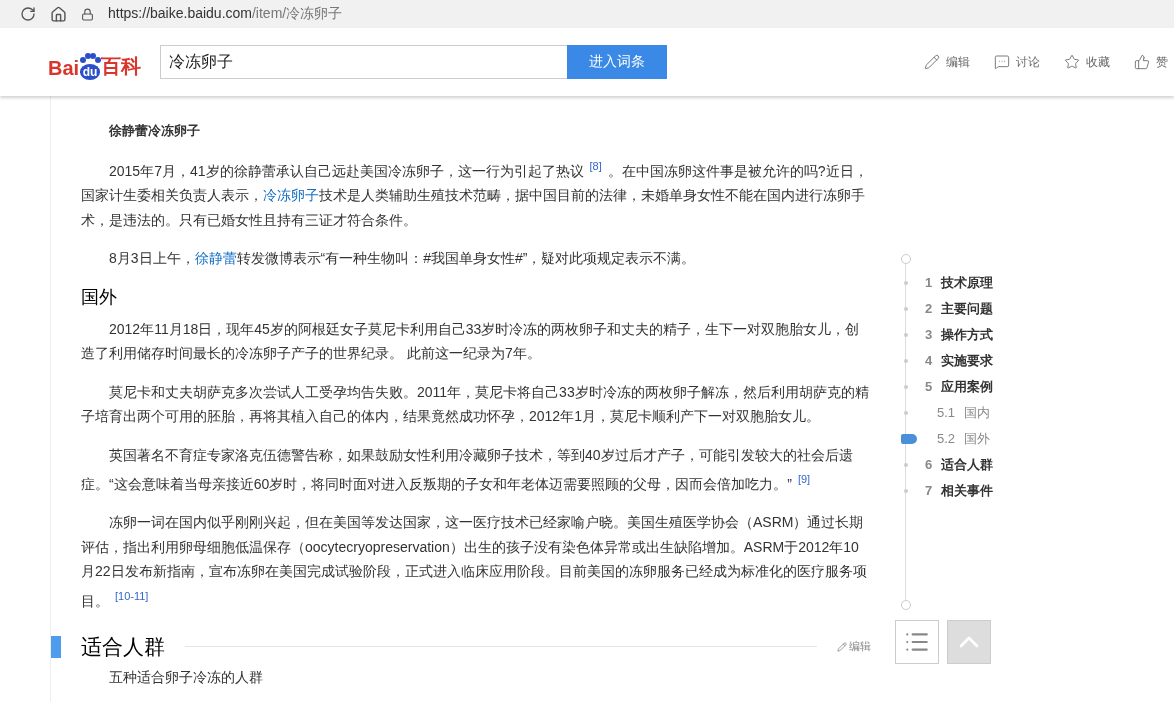 The width and height of the screenshot is (1174, 702). Describe the element at coordinates (363, 62) in the screenshot. I see `search-field: 冷冻卵子` at that location.